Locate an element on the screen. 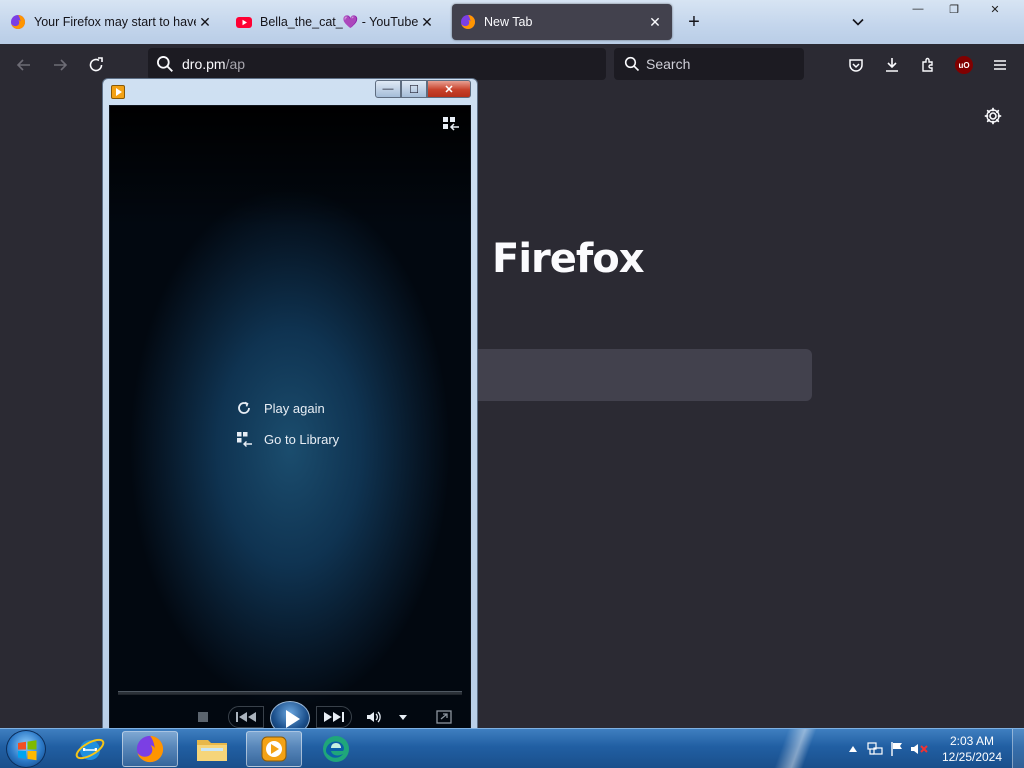  url-host: dro.pm is located at coordinates (204, 64).